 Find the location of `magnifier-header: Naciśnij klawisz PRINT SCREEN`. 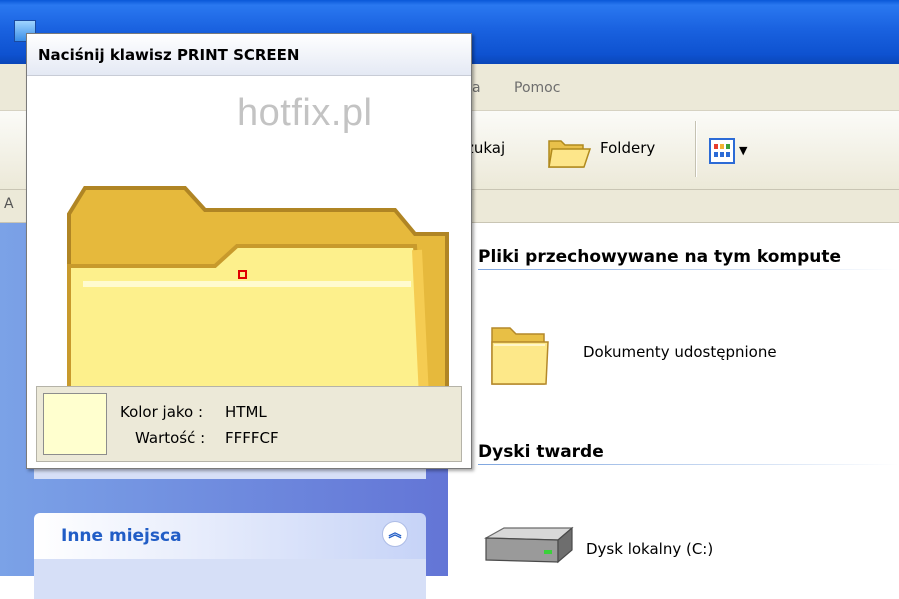

magnifier-header: Naciśnij klawisz PRINT SCREEN is located at coordinates (249, 55).